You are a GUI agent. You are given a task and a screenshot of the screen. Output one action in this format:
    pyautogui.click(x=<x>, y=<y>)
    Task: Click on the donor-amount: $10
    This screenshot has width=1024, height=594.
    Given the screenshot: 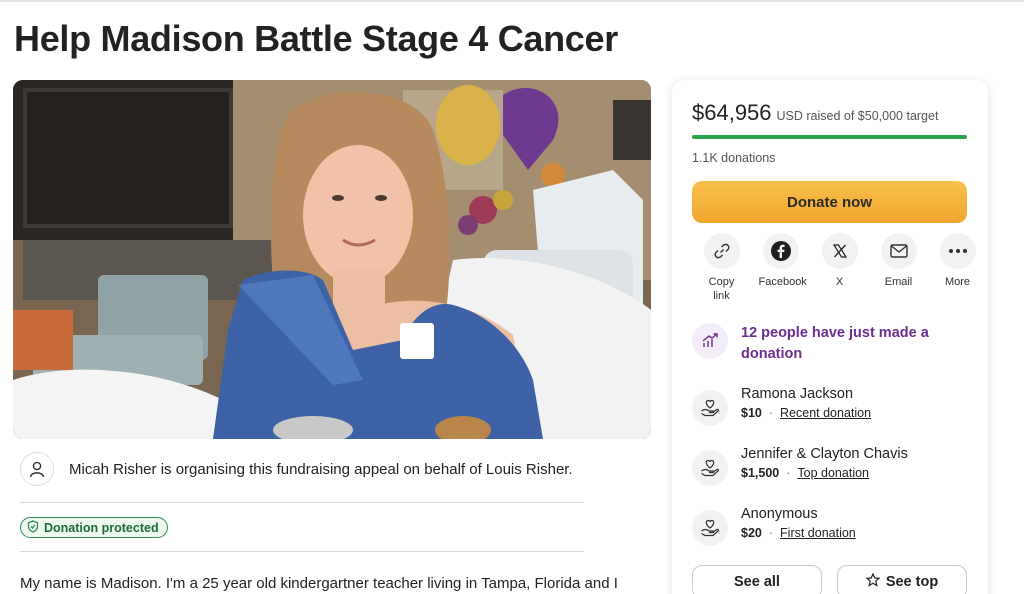 What is the action you would take?
    pyautogui.click(x=751, y=413)
    